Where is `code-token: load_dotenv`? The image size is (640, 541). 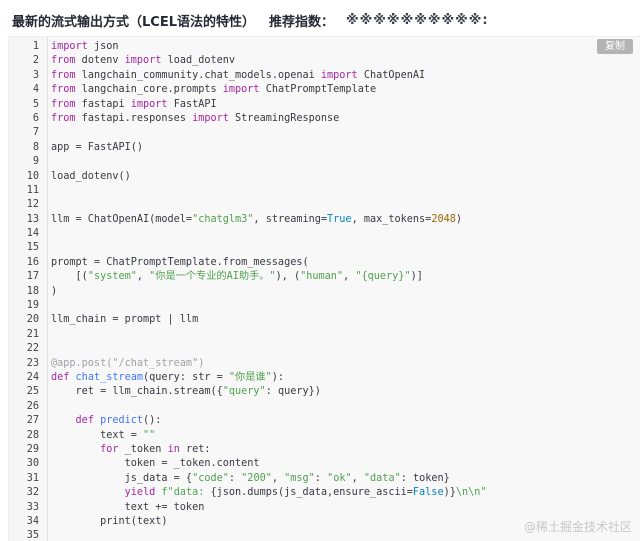 code-token: load_dotenv is located at coordinates (198, 61).